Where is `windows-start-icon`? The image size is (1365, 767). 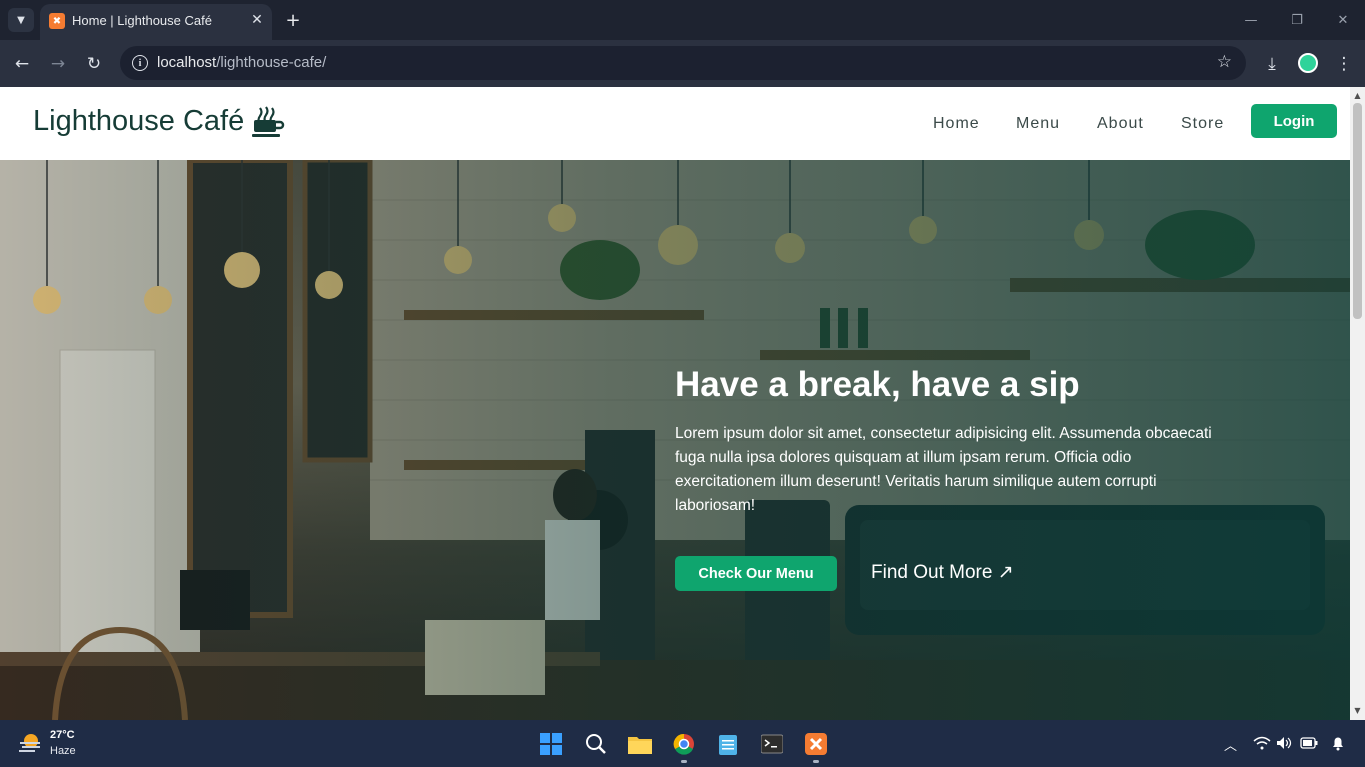
windows-start-icon is located at coordinates (551, 744).